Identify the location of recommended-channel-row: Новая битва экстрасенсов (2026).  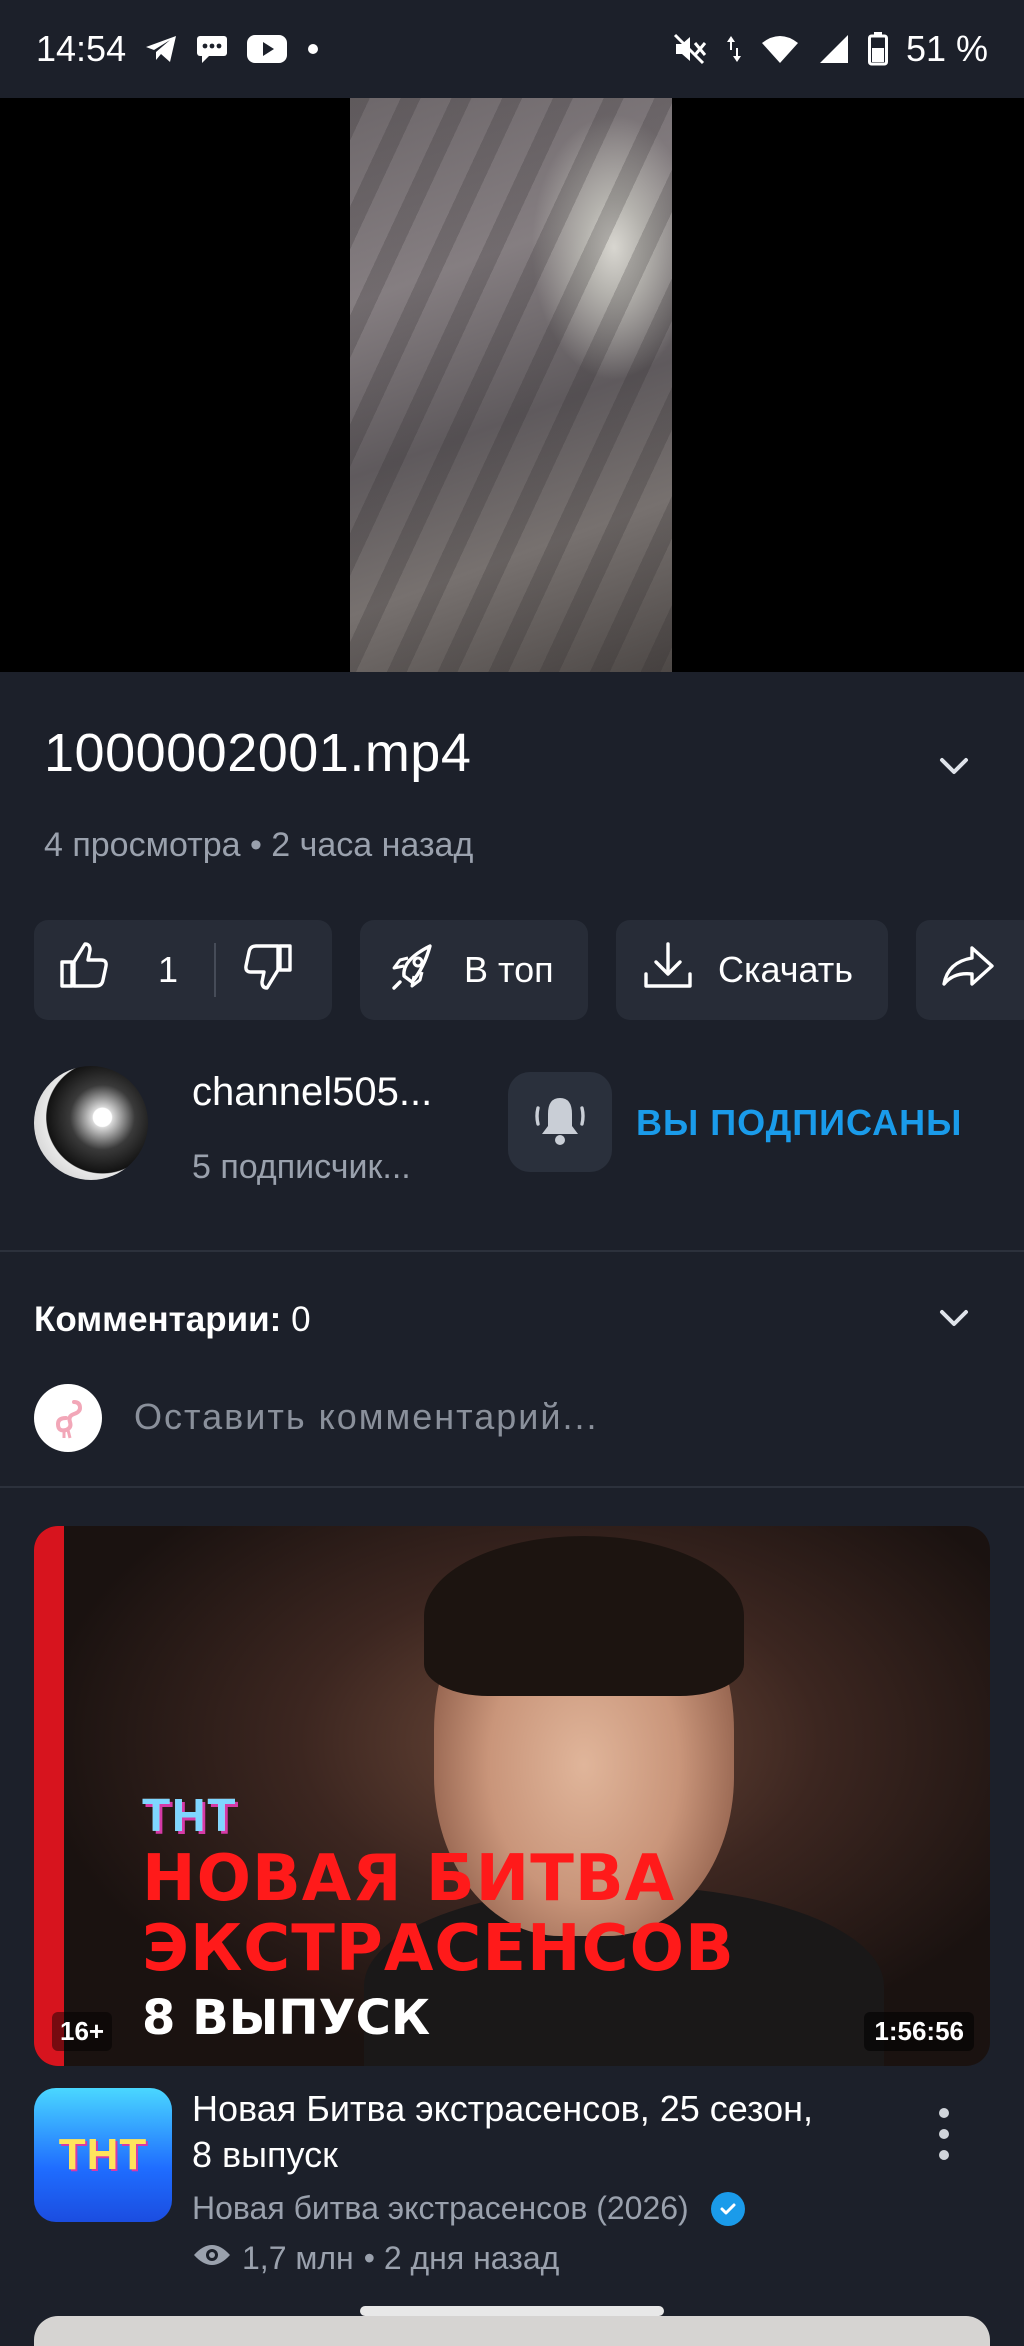
(468, 2208).